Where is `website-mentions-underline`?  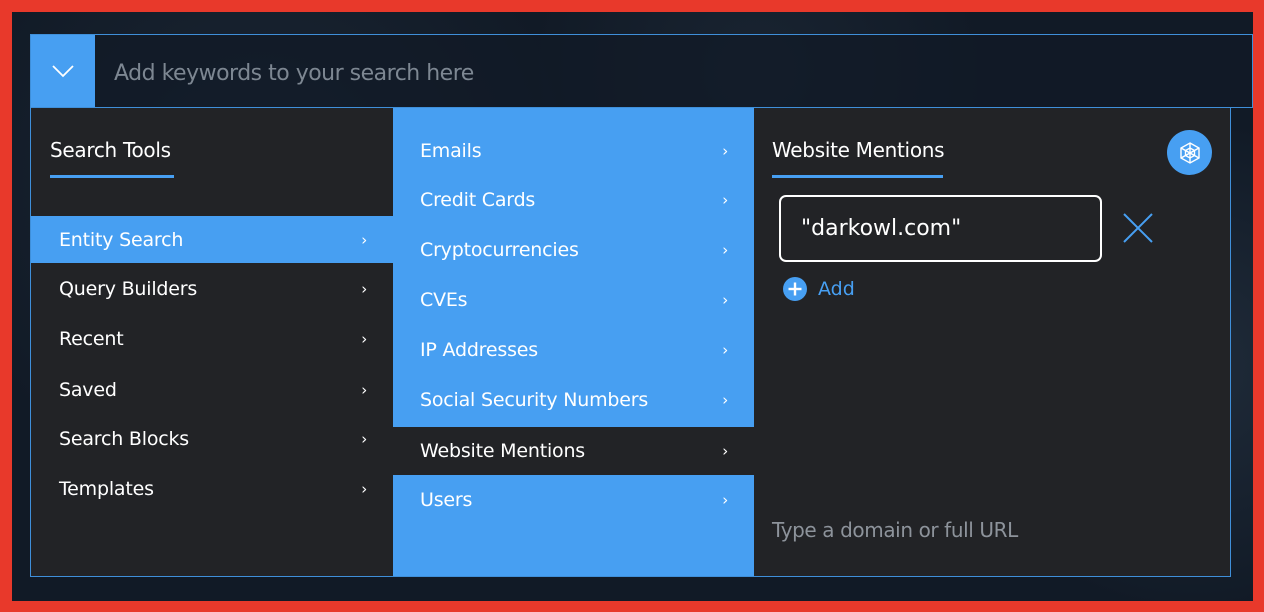
website-mentions-underline is located at coordinates (857, 176).